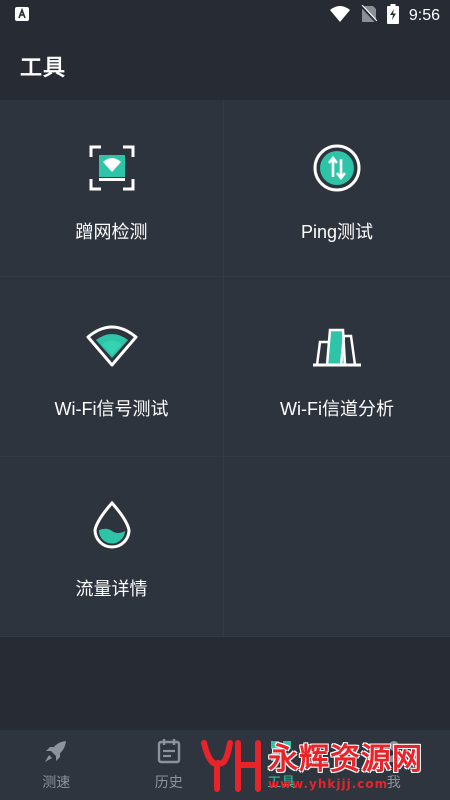 The width and height of the screenshot is (450, 800). I want to click on tool-label: 流量详情, so click(111, 589).